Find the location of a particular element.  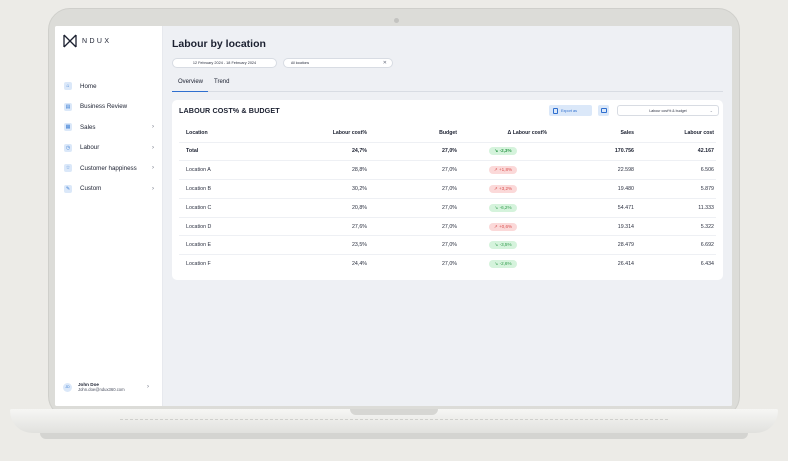

column-header: Location is located at coordinates (197, 132).